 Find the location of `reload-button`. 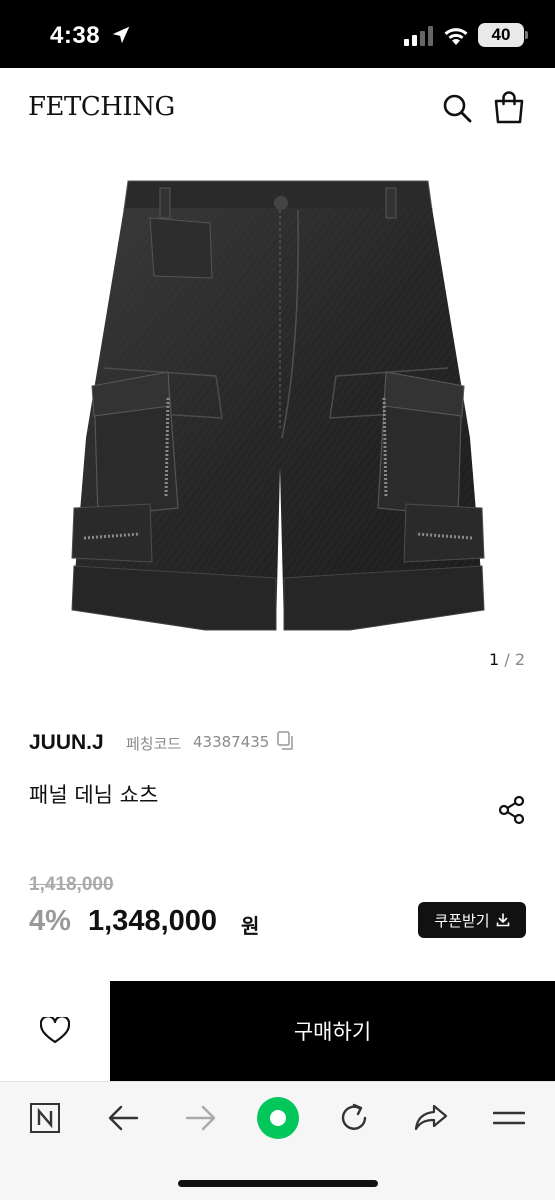

reload-button is located at coordinates (354, 1118).